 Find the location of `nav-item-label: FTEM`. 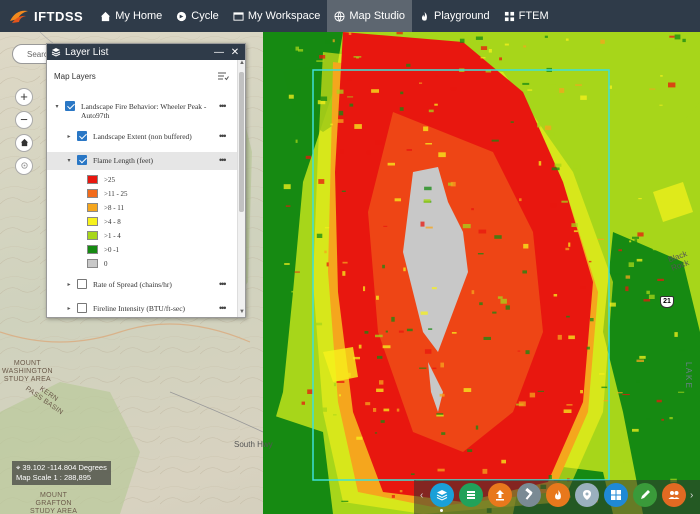

nav-item-label: FTEM is located at coordinates (533, 16).